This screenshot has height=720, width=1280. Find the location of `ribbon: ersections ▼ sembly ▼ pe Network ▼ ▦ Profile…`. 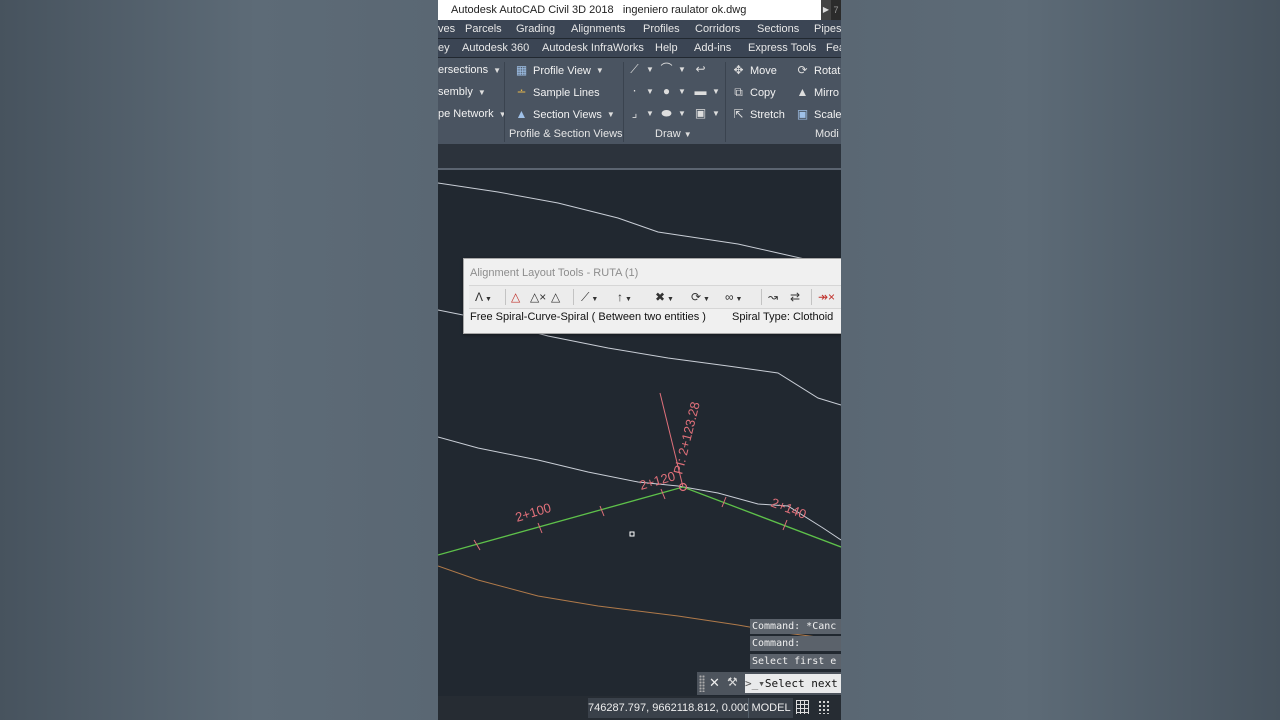

ribbon: ersections ▼ sembly ▼ pe Network ▼ ▦ Profile… is located at coordinates (639, 101).